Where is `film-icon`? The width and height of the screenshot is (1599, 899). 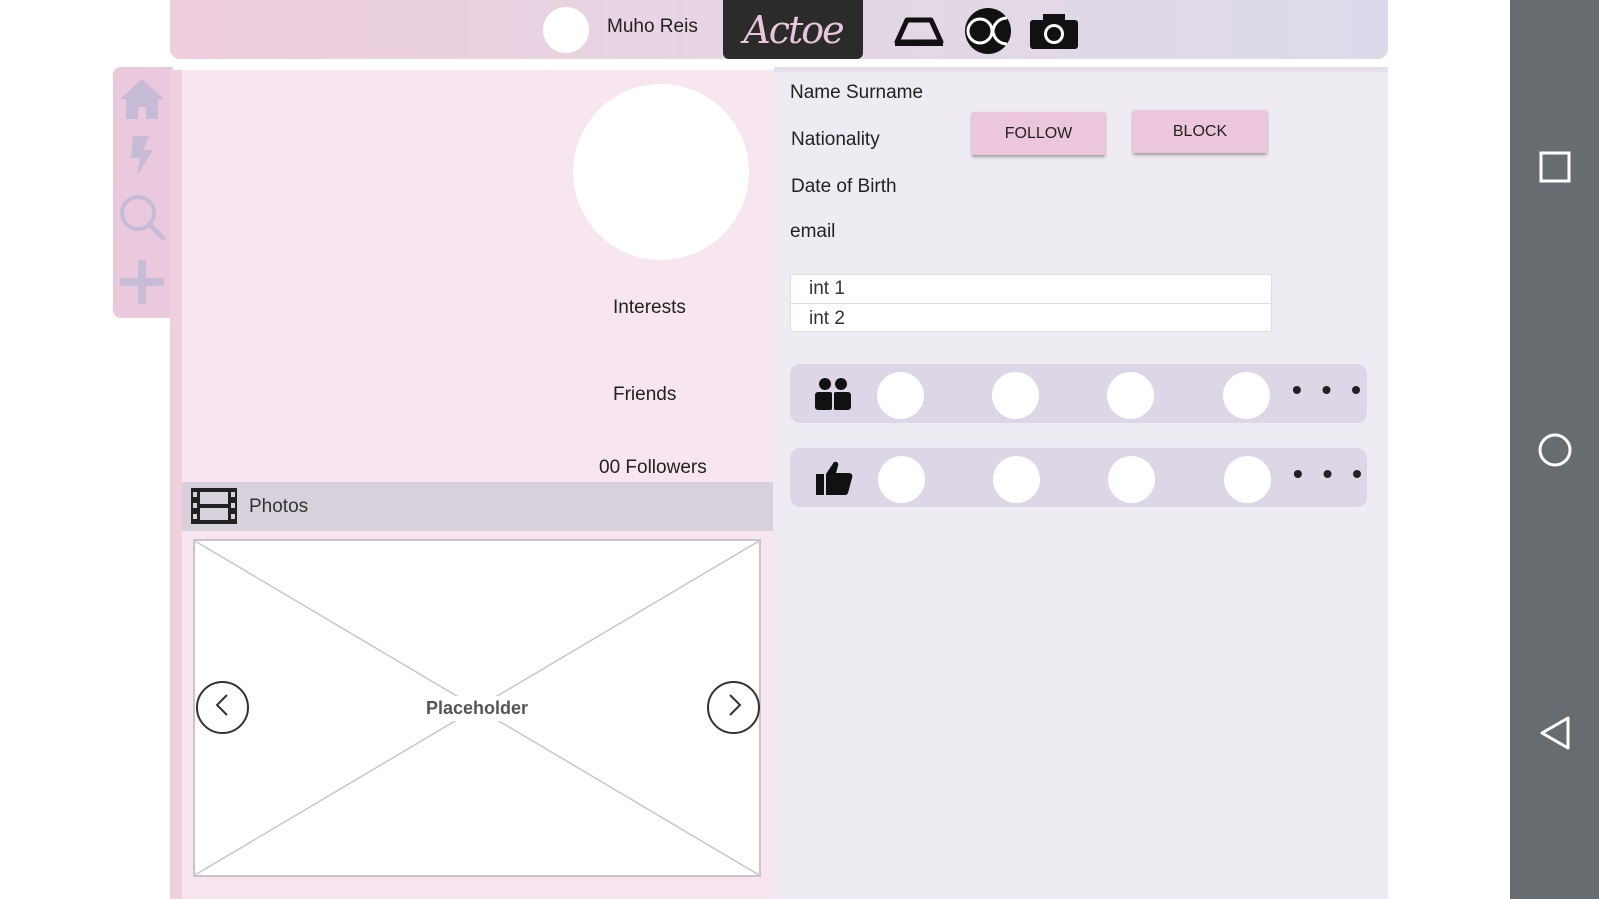
film-icon is located at coordinates (214, 508).